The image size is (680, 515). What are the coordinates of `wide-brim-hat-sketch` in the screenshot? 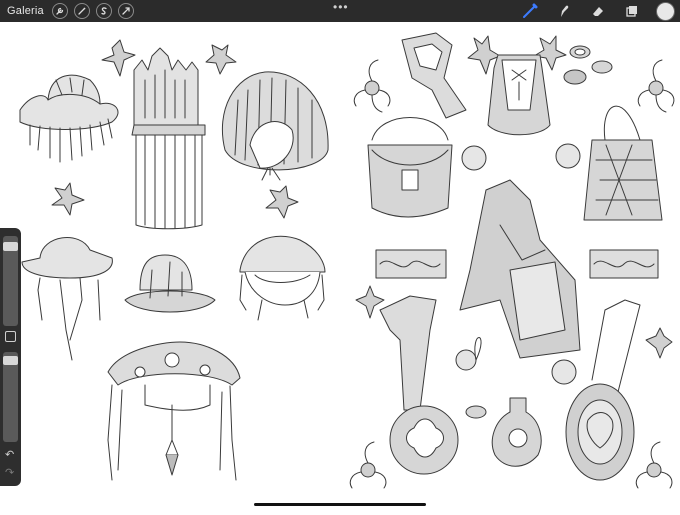 It's located at (67, 299).